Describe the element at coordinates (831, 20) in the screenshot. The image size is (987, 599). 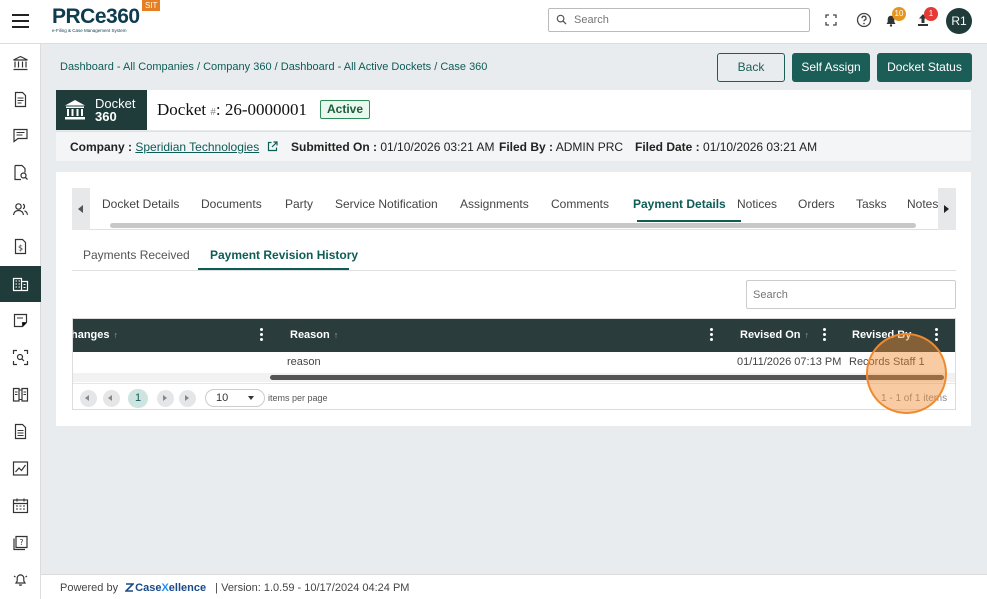
I see `fullscreen-icon` at that location.